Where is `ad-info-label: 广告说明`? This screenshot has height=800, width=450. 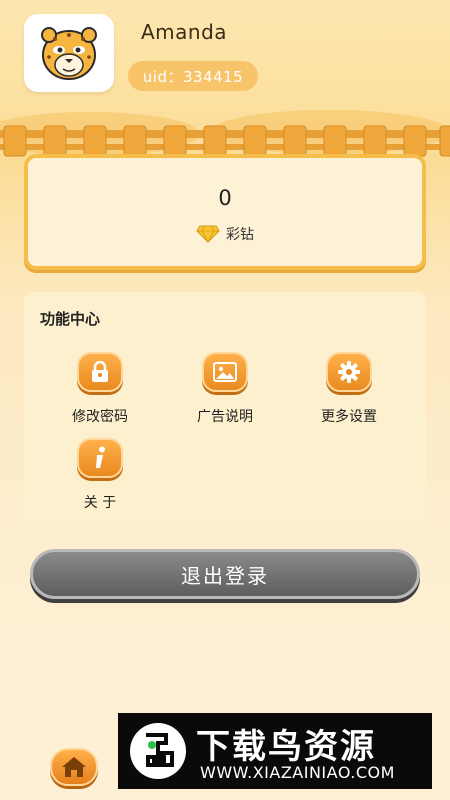 ad-info-label: 广告说明 is located at coordinates (225, 417).